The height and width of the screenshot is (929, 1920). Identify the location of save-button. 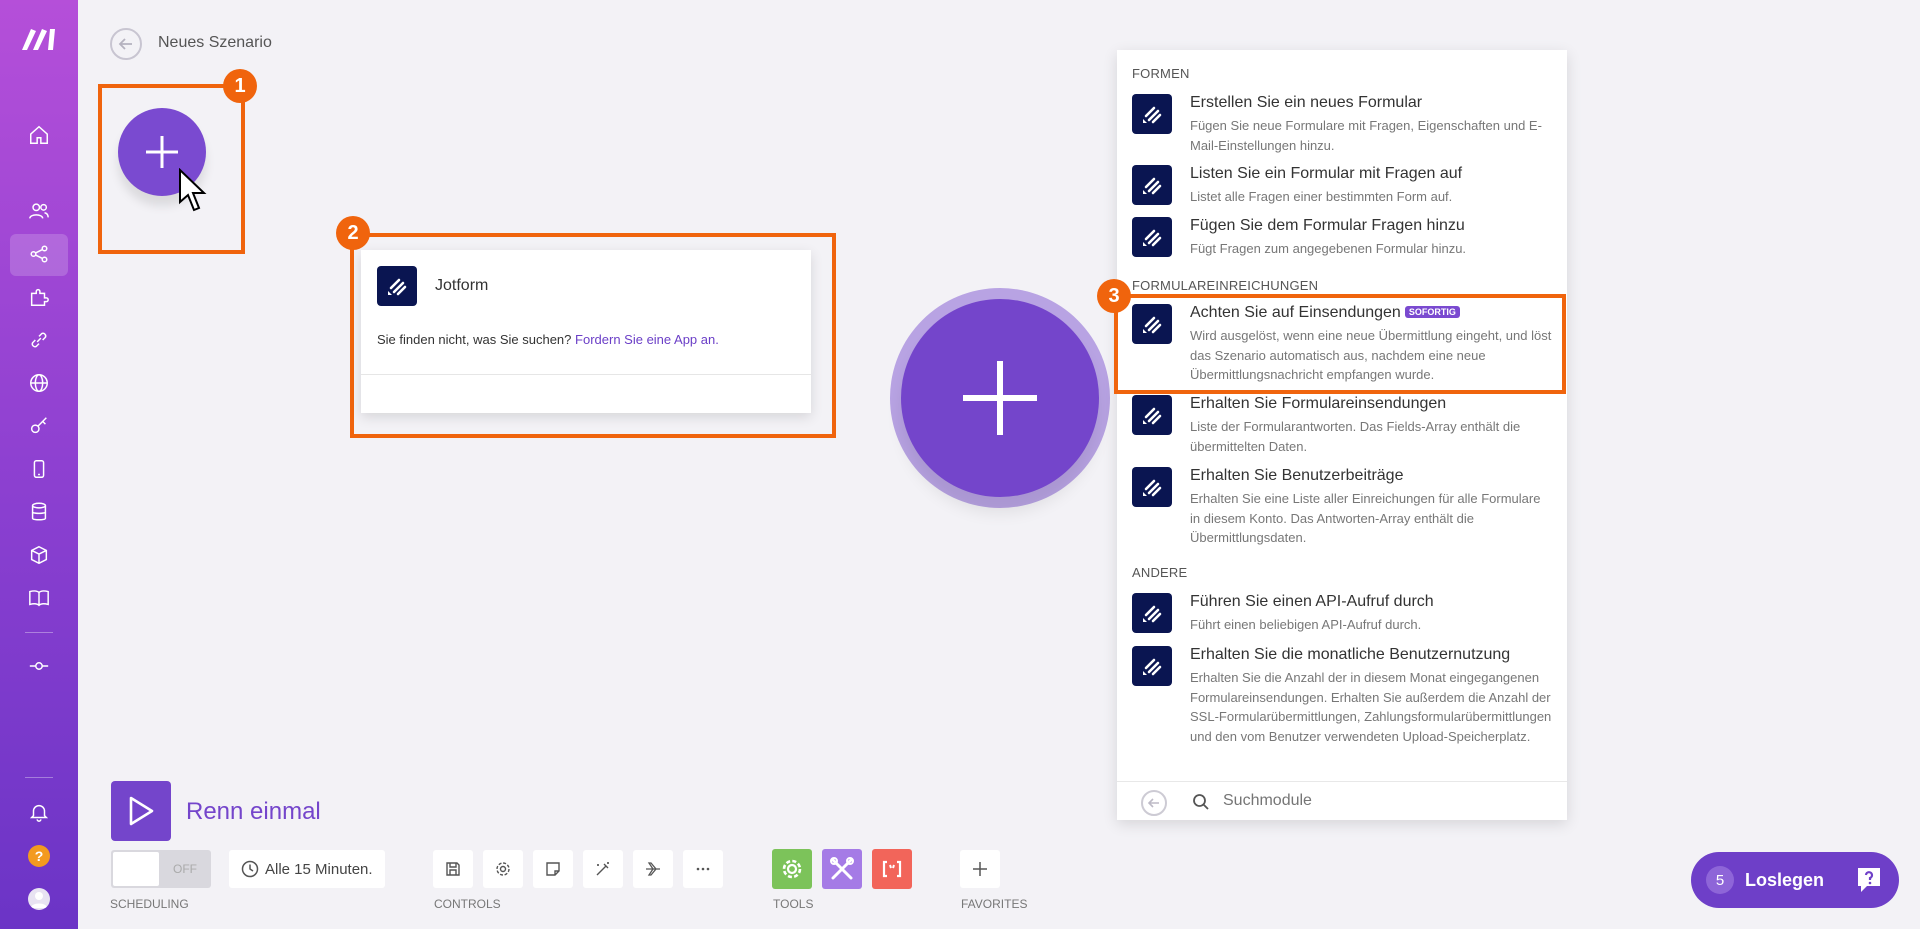
(453, 869).